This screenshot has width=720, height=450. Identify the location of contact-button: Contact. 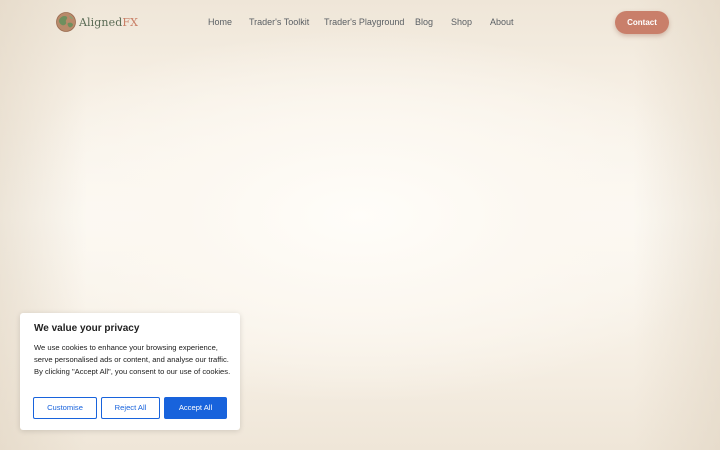
(642, 22).